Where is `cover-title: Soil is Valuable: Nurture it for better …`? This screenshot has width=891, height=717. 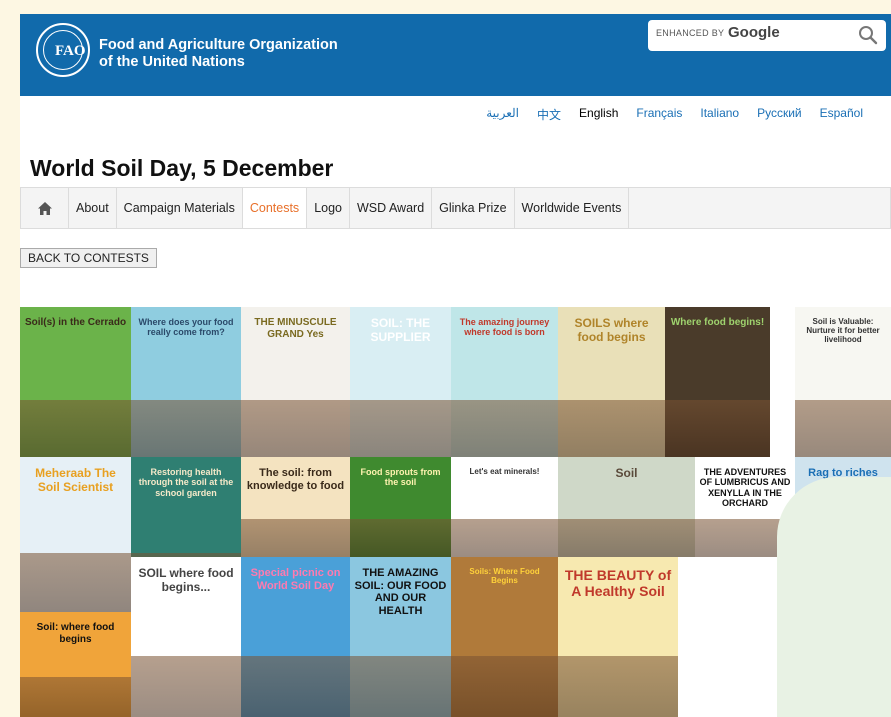 cover-title: Soil is Valuable: Nurture it for better … is located at coordinates (843, 331).